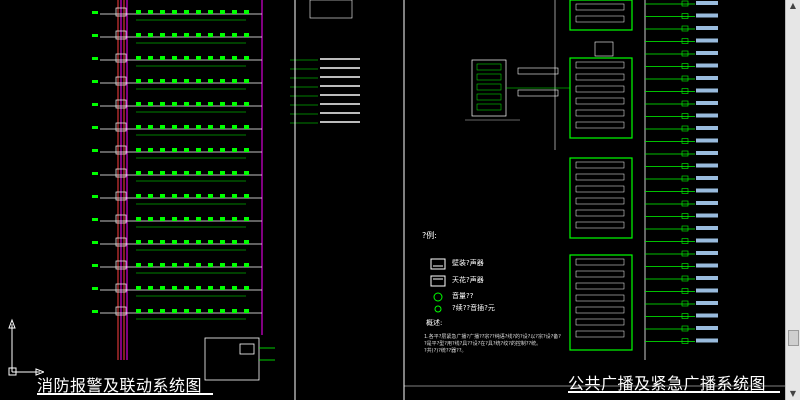 The height and width of the screenshot is (400, 800). I want to click on legend-item-ceiling-speaker: 天花?声器, so click(457, 281).